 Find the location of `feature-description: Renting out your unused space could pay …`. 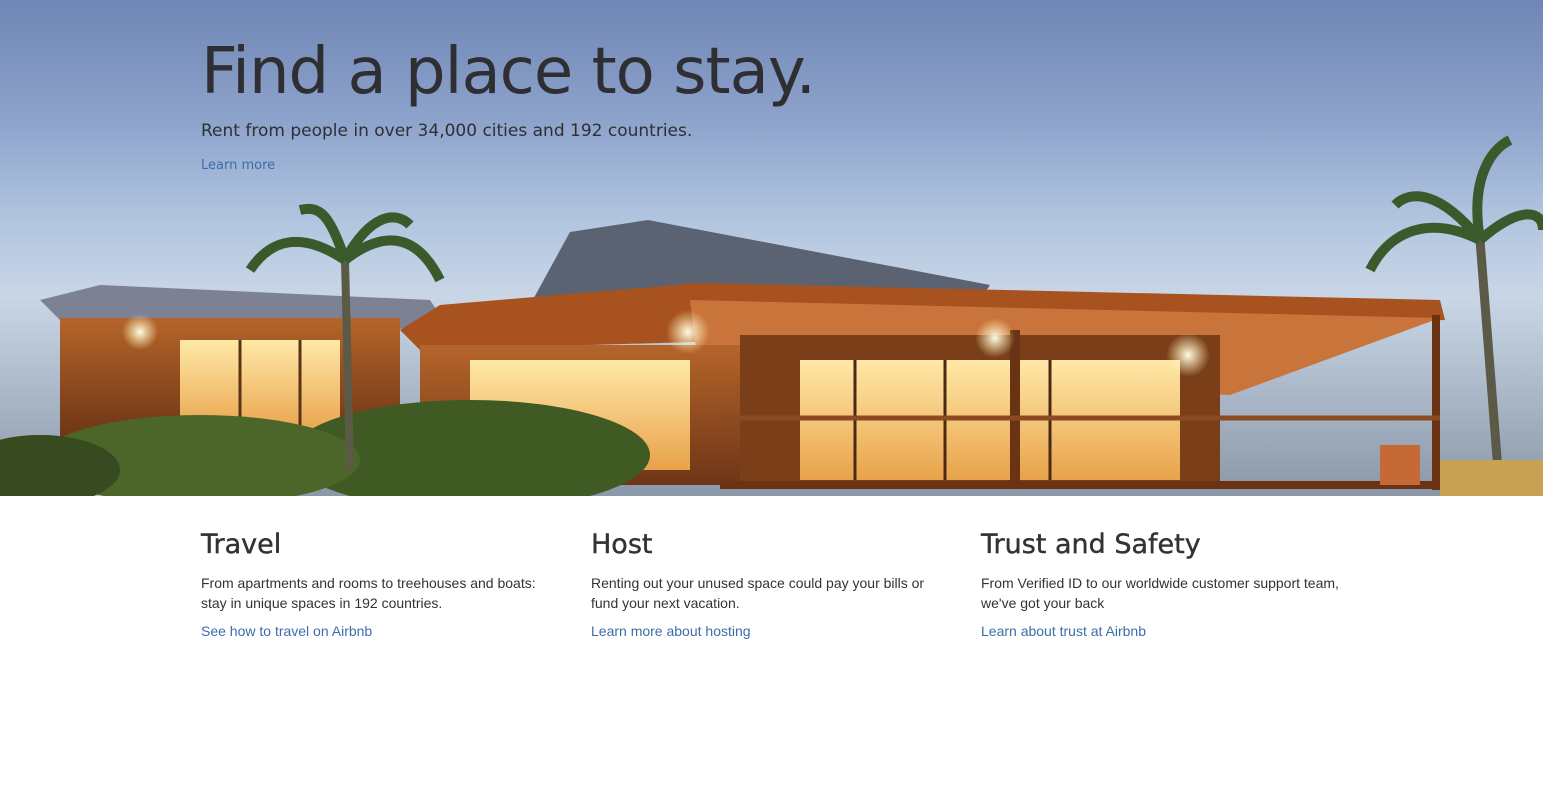

feature-description: Renting out your unused space could pay … is located at coordinates (758, 593).